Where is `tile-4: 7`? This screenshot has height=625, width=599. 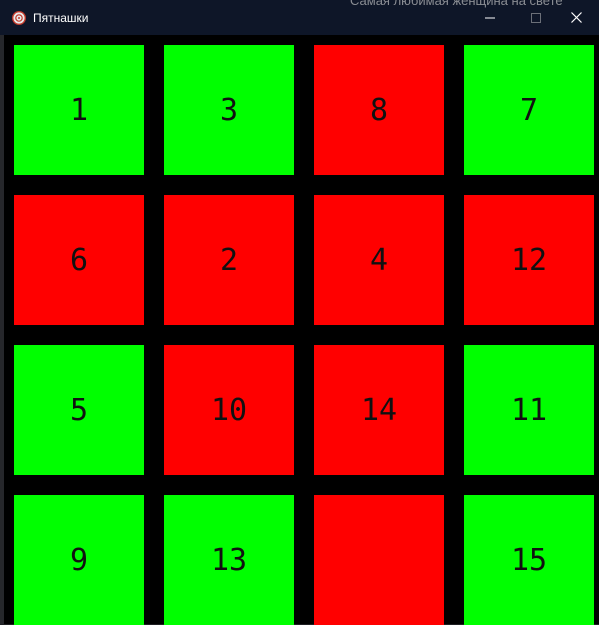 tile-4: 7 is located at coordinates (529, 110).